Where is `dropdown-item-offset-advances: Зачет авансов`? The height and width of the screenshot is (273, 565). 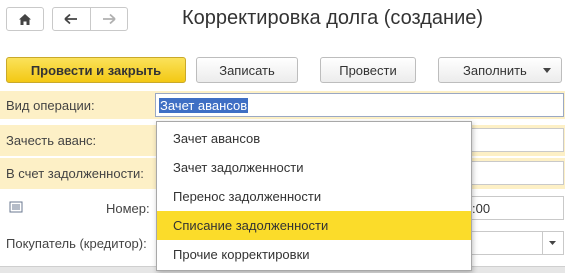
dropdown-item-offset-advances: Зачет авансов is located at coordinates (314, 138).